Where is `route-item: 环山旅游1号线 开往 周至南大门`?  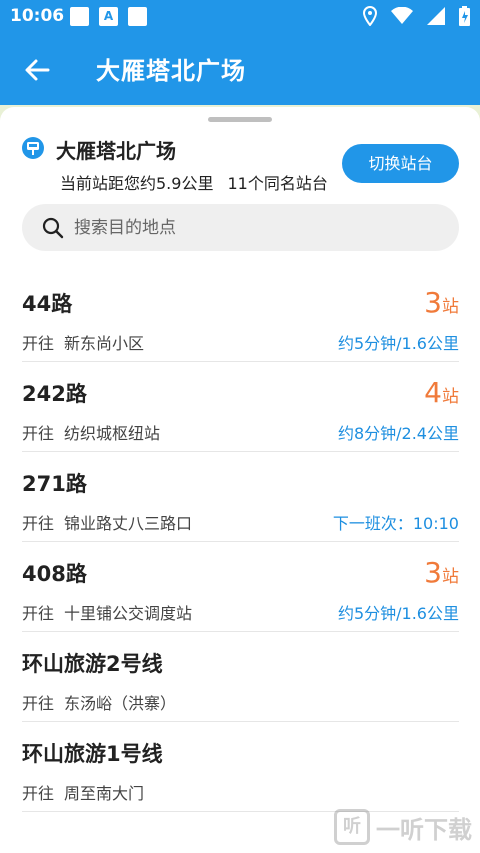 route-item: 环山旅游1号线 开往 周至南大门 is located at coordinates (240, 767).